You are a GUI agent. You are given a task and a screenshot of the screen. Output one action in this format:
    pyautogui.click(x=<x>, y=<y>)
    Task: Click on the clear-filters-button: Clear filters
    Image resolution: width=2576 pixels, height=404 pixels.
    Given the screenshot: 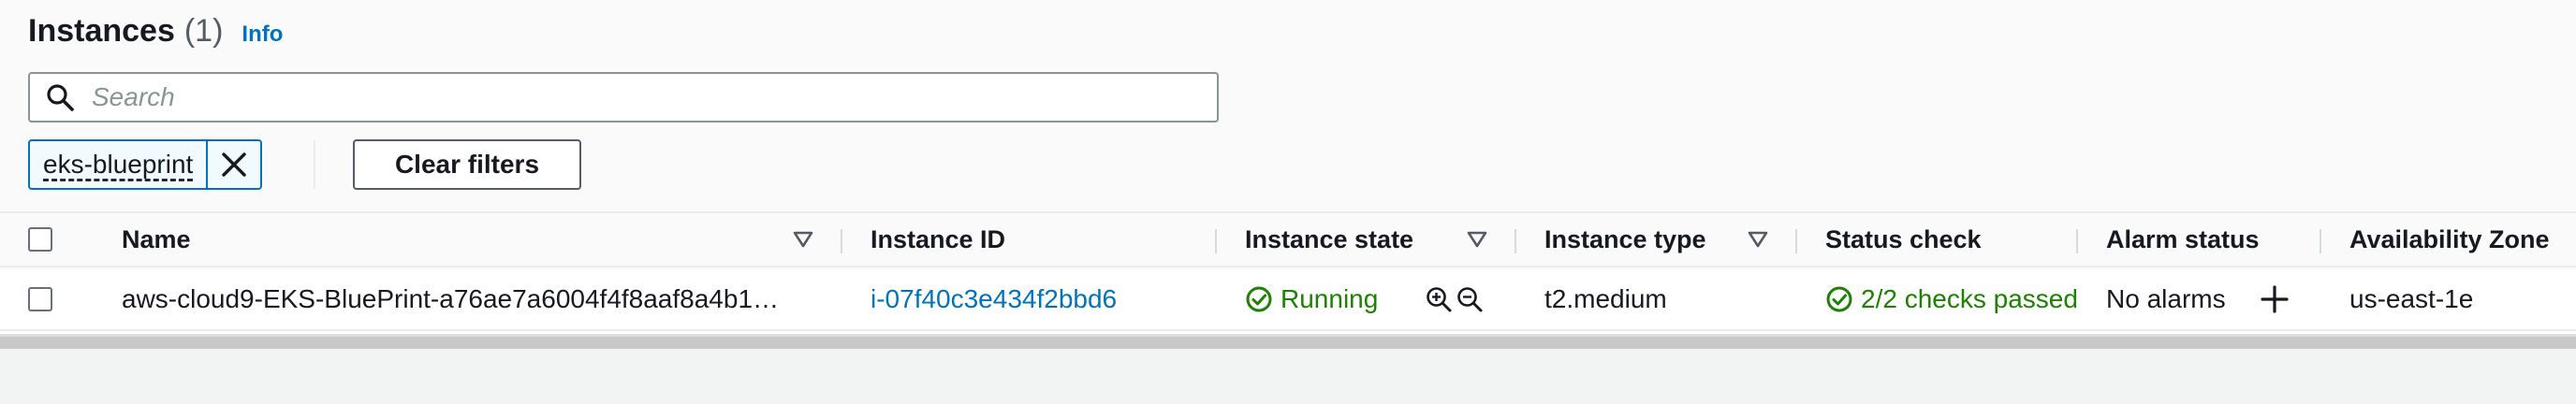 What is the action you would take?
    pyautogui.click(x=467, y=164)
    